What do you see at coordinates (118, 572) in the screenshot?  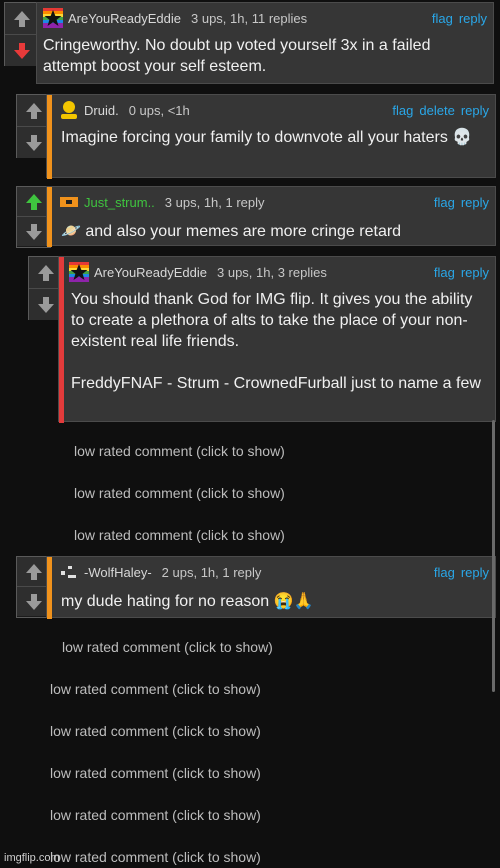 I see `username: -WolfHaley-` at bounding box center [118, 572].